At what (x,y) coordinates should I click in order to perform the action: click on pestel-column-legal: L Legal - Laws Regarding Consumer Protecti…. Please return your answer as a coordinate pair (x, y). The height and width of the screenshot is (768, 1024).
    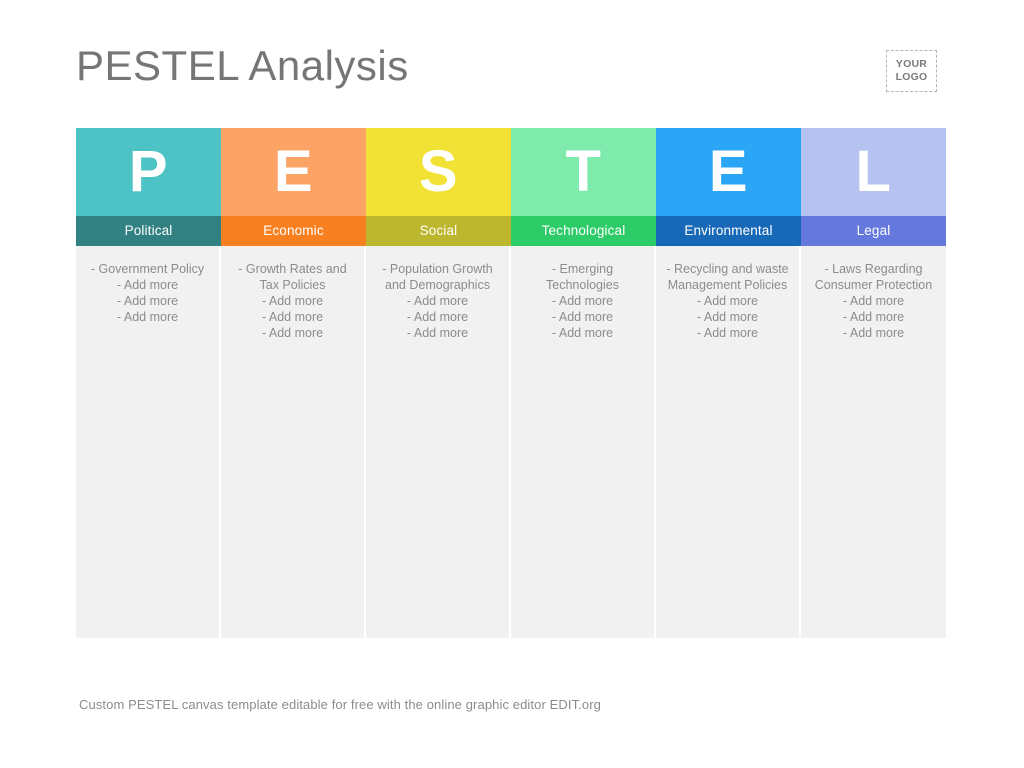
    Looking at the image, I should click on (873, 383).